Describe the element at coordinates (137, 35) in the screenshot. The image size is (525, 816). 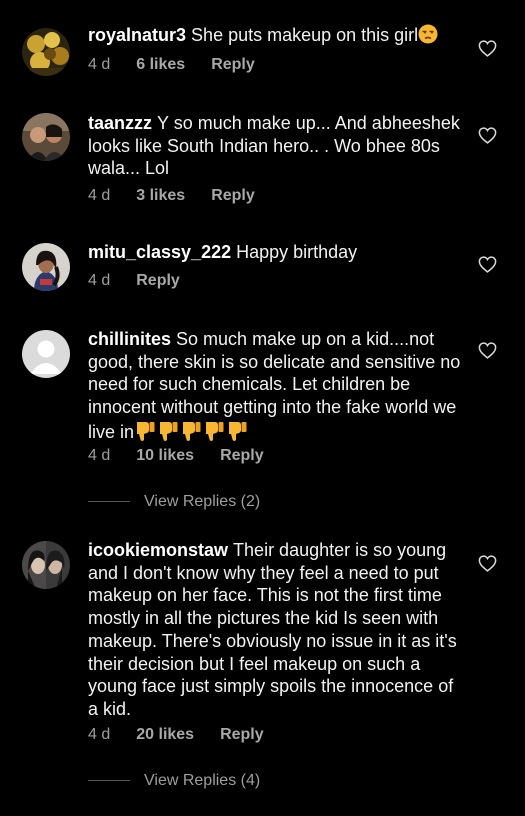
I see `comment-username: royalnatur3` at that location.